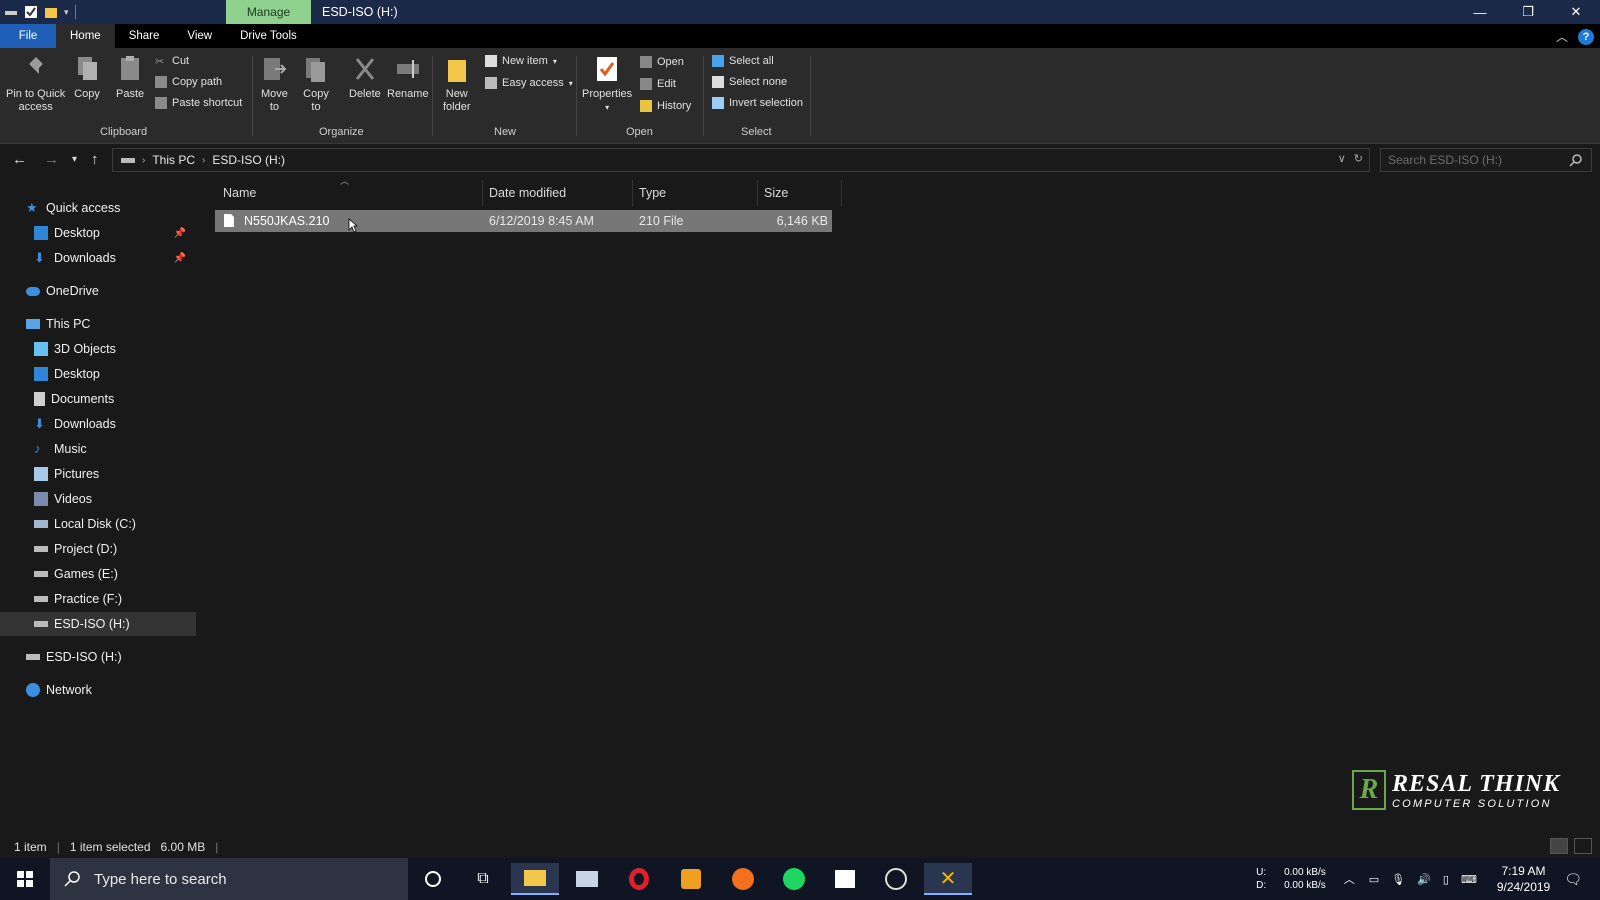 The width and height of the screenshot is (1600, 900). What do you see at coordinates (95, 159) in the screenshot?
I see `up-arrow-icon: ↑` at bounding box center [95, 159].